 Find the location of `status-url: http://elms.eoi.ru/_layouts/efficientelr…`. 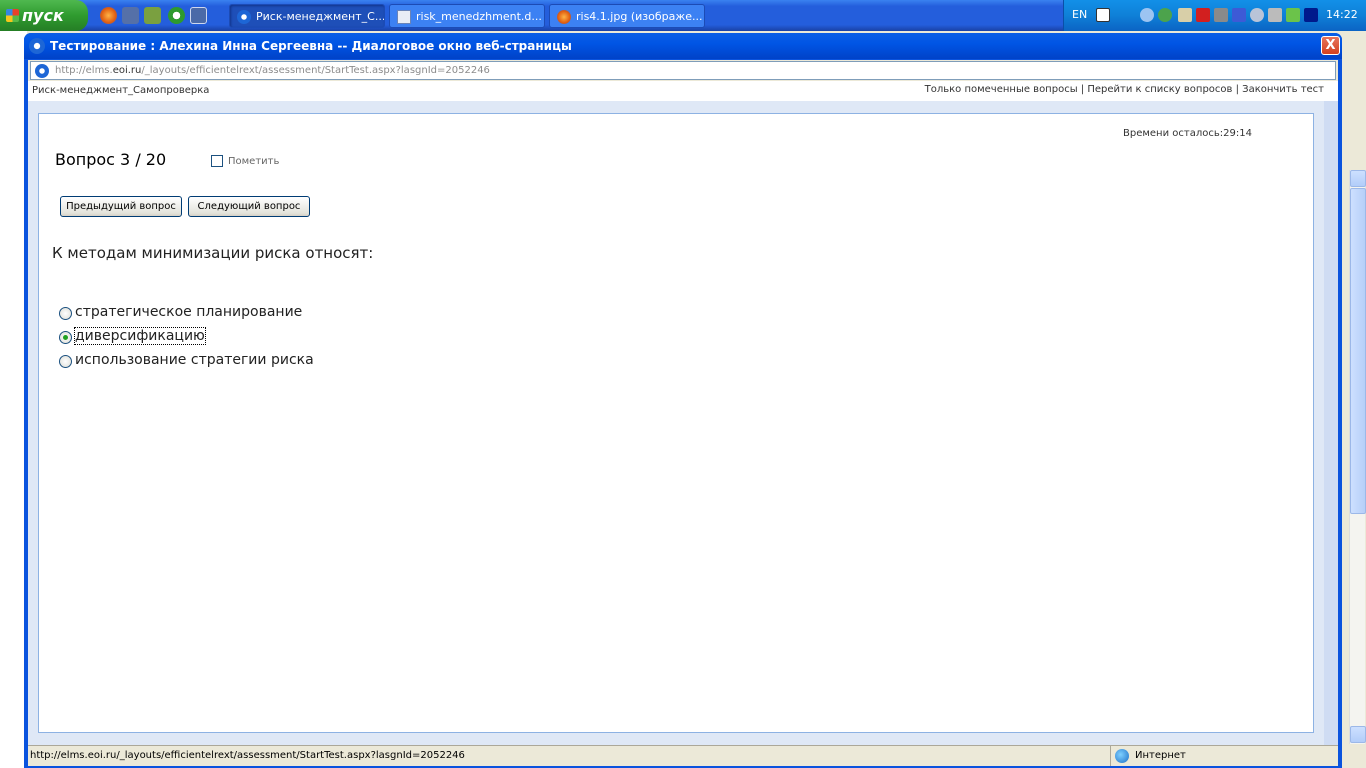

status-url: http://elms.eoi.ru/_layouts/efficientelr… is located at coordinates (247, 755).